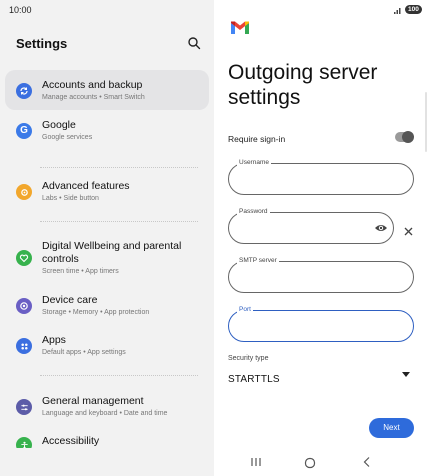 The image size is (428, 476). Describe the element at coordinates (107, 195) in the screenshot. I see `settings-item-advanced-features: Advanced features Labs • Side button` at that location.